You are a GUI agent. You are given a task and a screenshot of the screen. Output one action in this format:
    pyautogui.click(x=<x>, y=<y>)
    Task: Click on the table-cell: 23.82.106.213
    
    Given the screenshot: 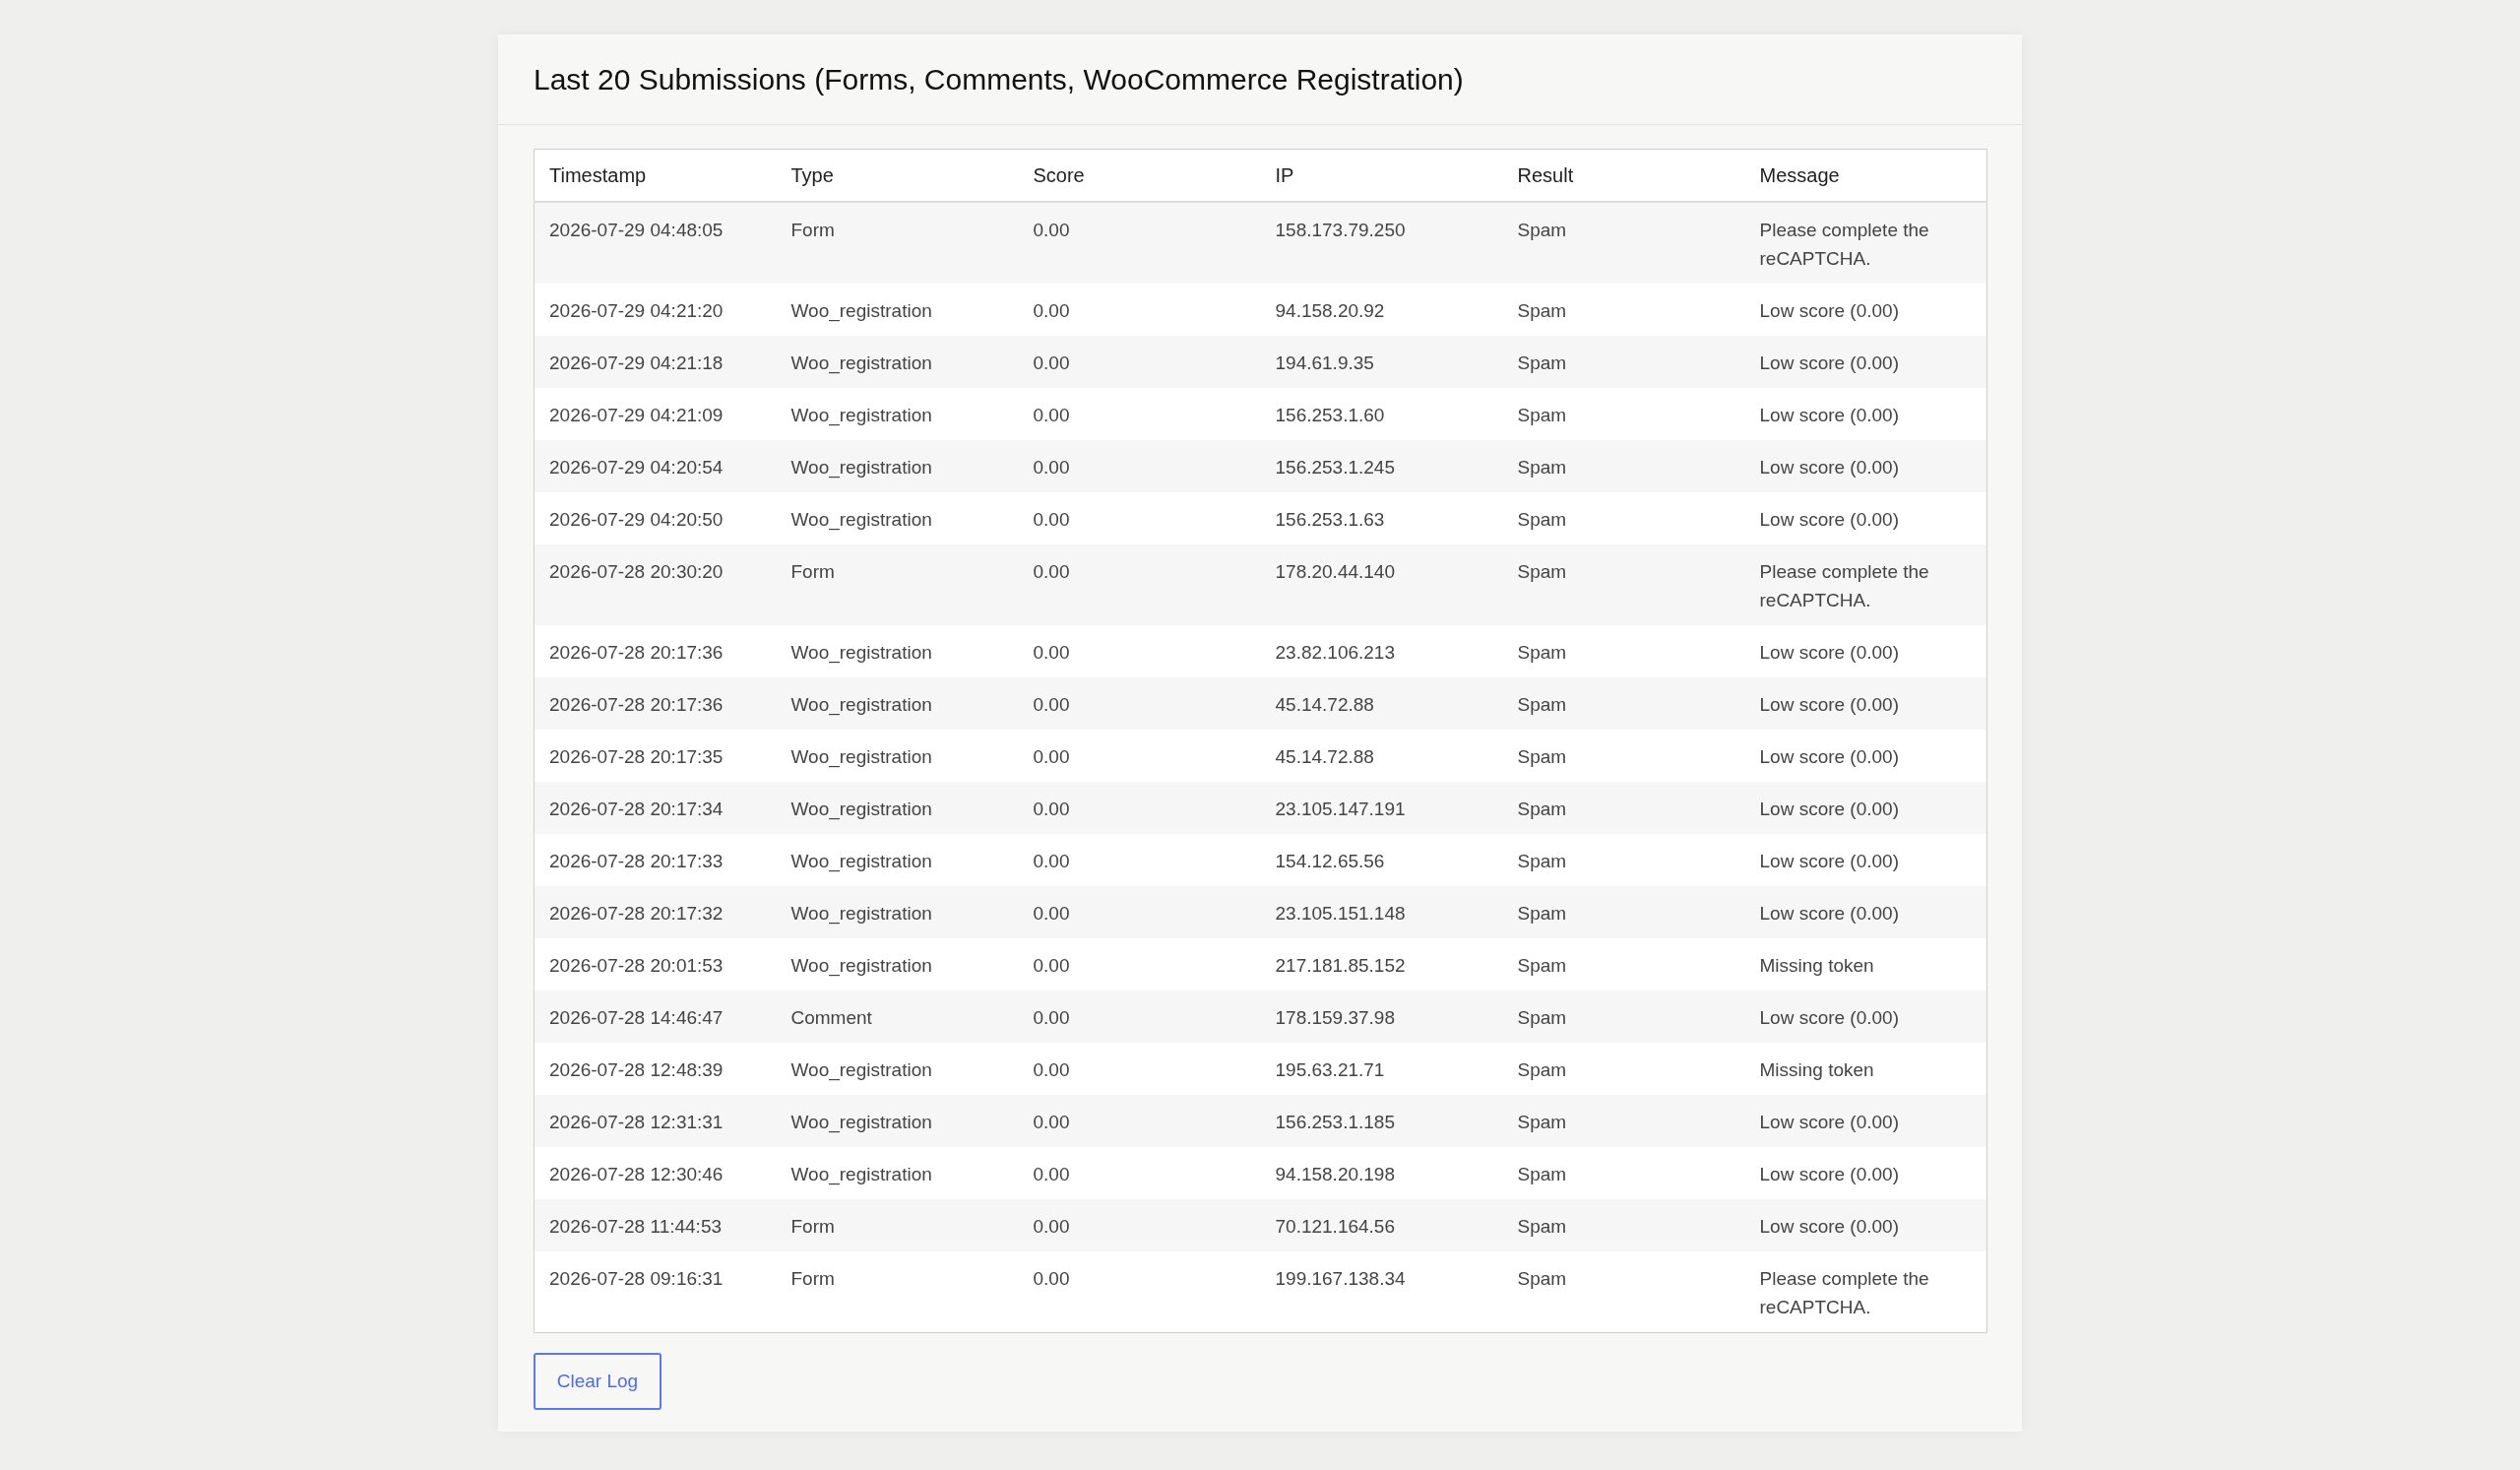 What is the action you would take?
    pyautogui.click(x=1381, y=651)
    